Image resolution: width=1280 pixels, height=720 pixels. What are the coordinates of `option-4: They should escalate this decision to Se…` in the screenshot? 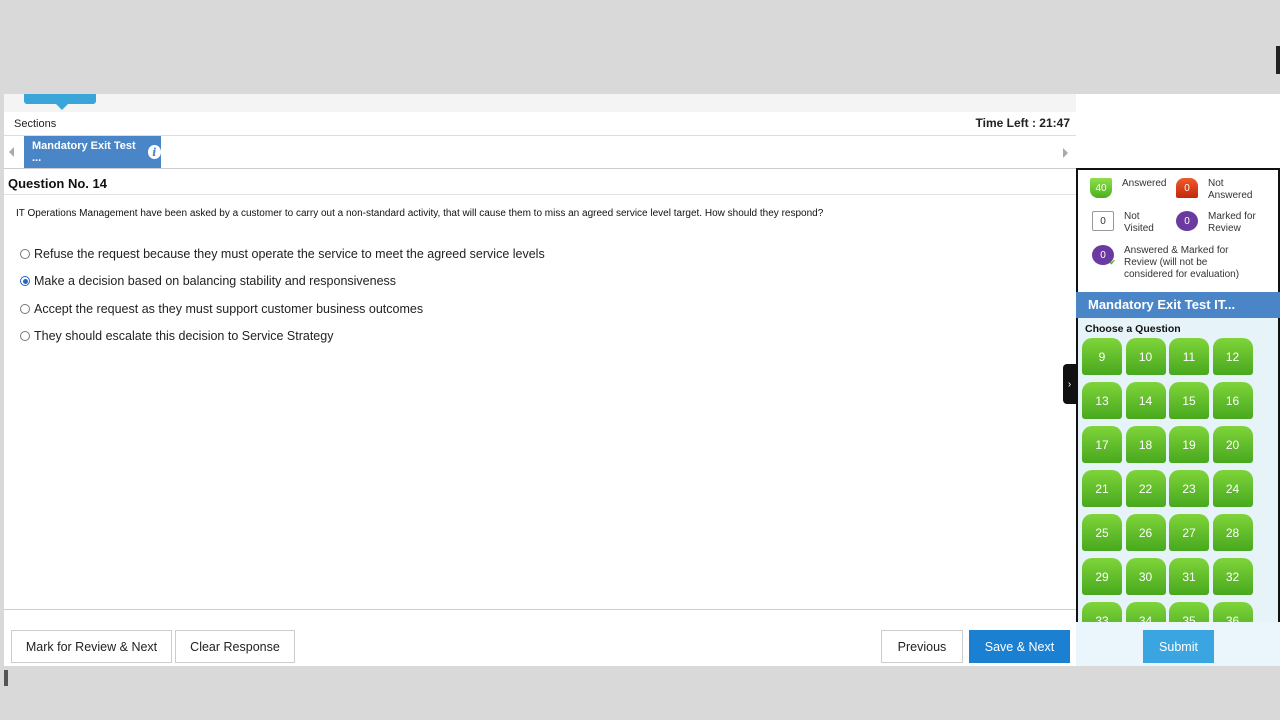 It's located at (282, 337).